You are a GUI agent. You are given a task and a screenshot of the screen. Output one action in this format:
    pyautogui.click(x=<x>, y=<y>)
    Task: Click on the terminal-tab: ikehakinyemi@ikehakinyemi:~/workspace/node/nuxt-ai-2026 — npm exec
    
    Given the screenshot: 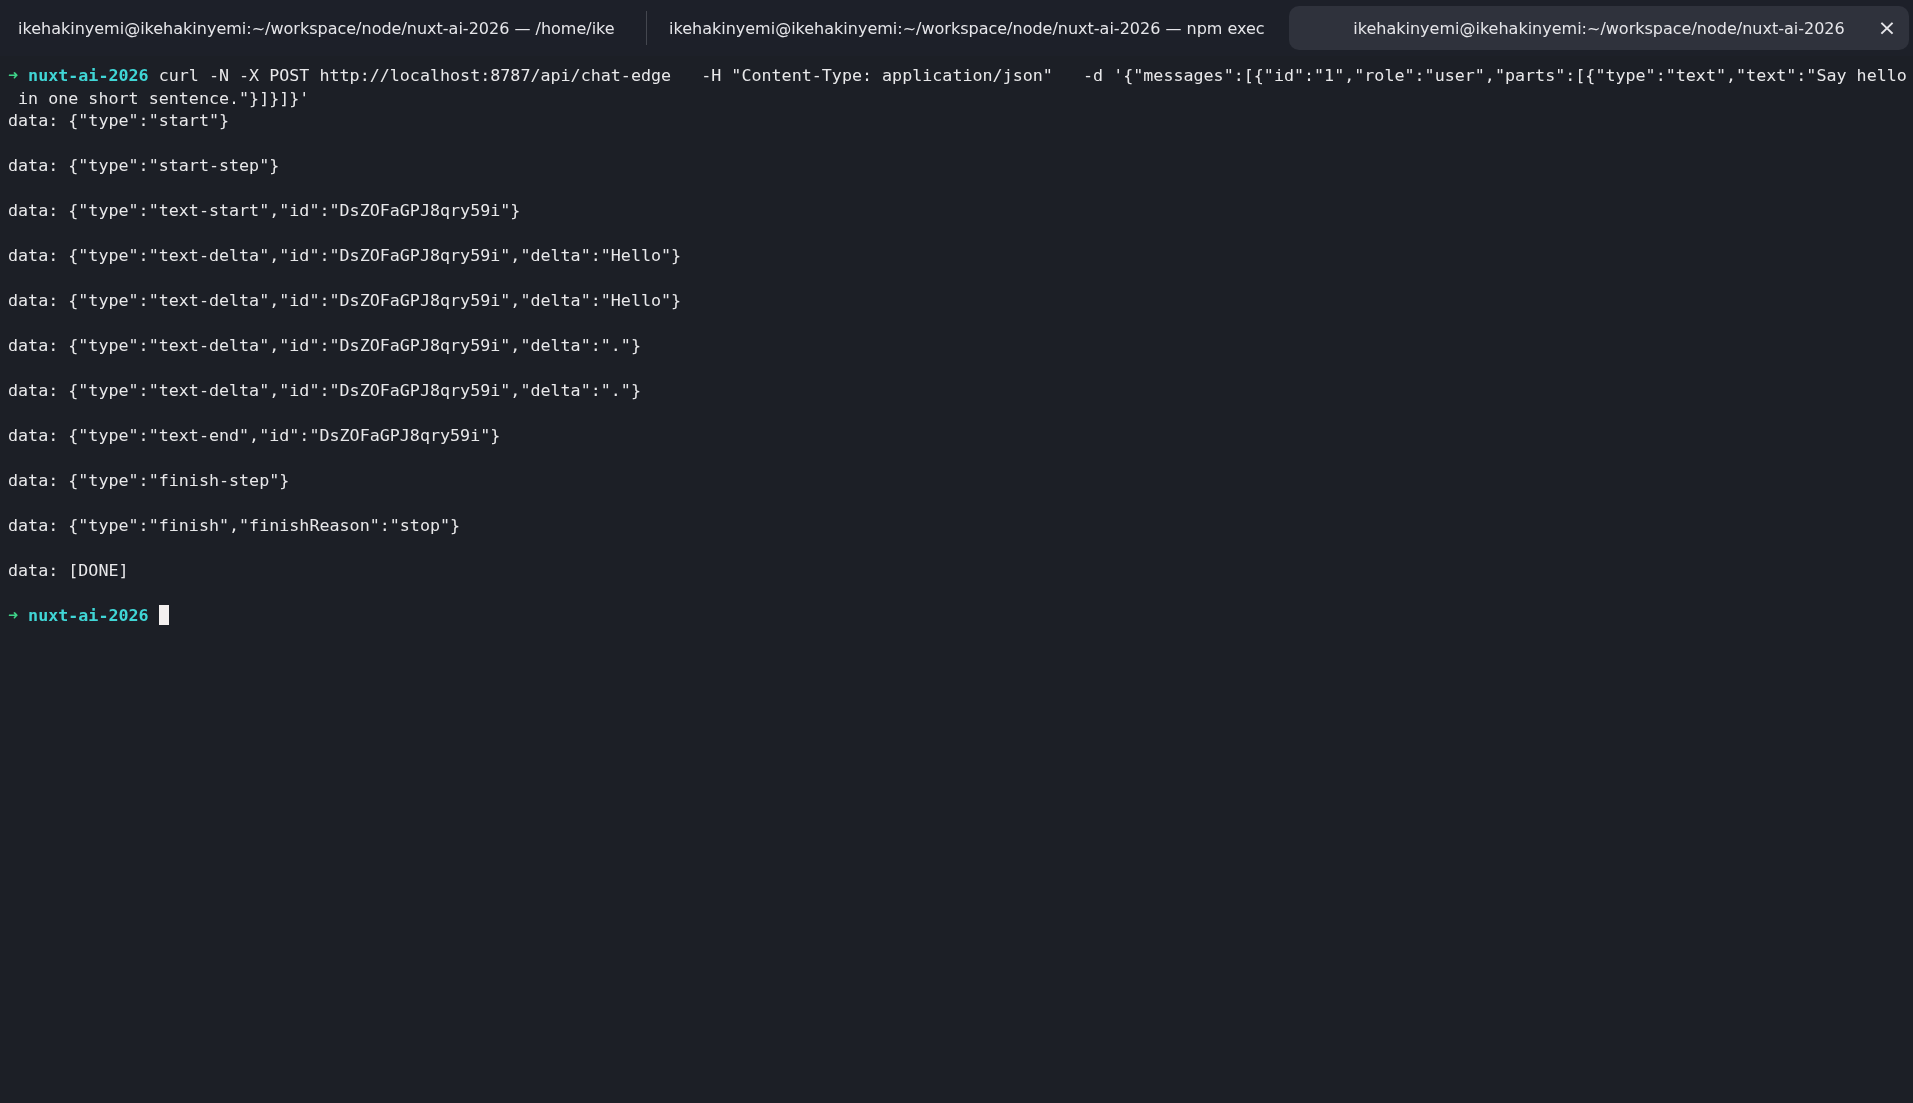 What is the action you would take?
    pyautogui.click(x=972, y=28)
    